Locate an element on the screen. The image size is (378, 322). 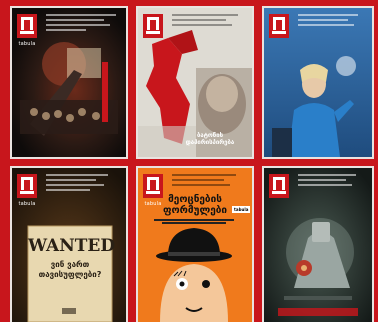
cover-2-headline: ბატონის დაპირისპირება is located at coordinates (210, 139).